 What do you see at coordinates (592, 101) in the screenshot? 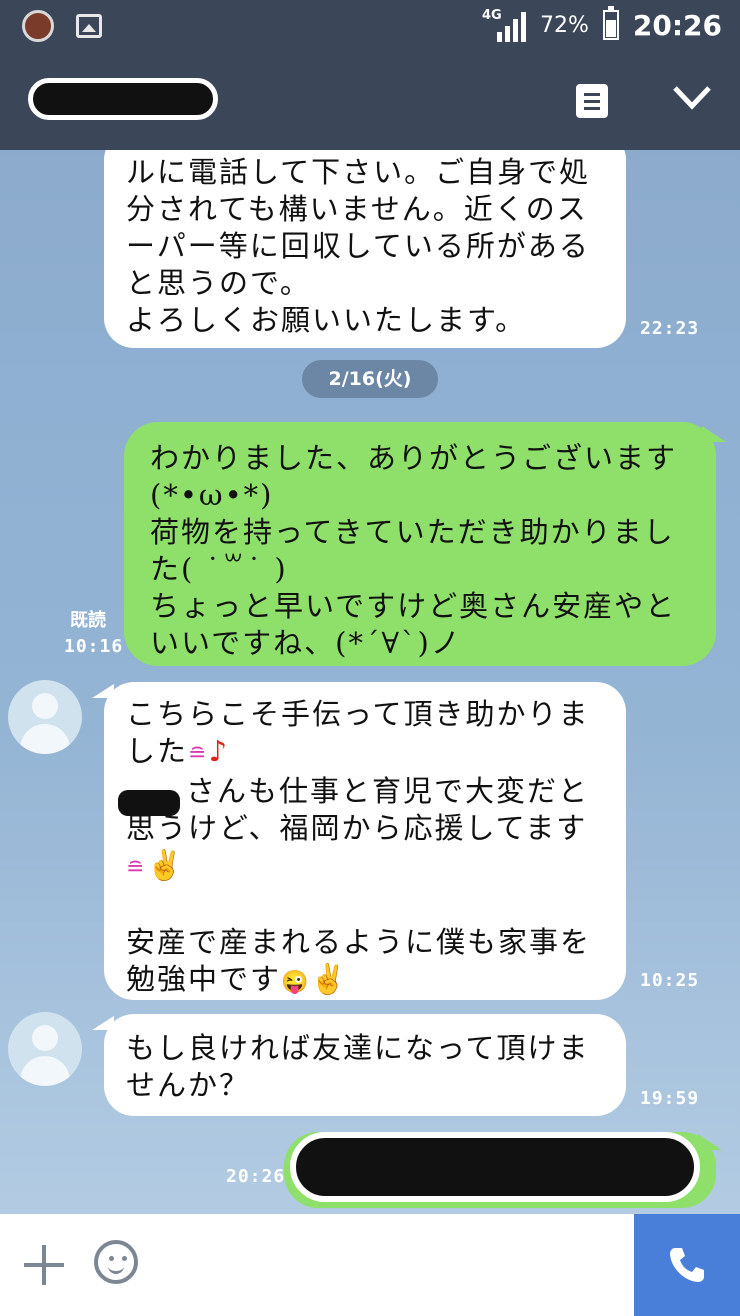
I see `note-icon` at bounding box center [592, 101].